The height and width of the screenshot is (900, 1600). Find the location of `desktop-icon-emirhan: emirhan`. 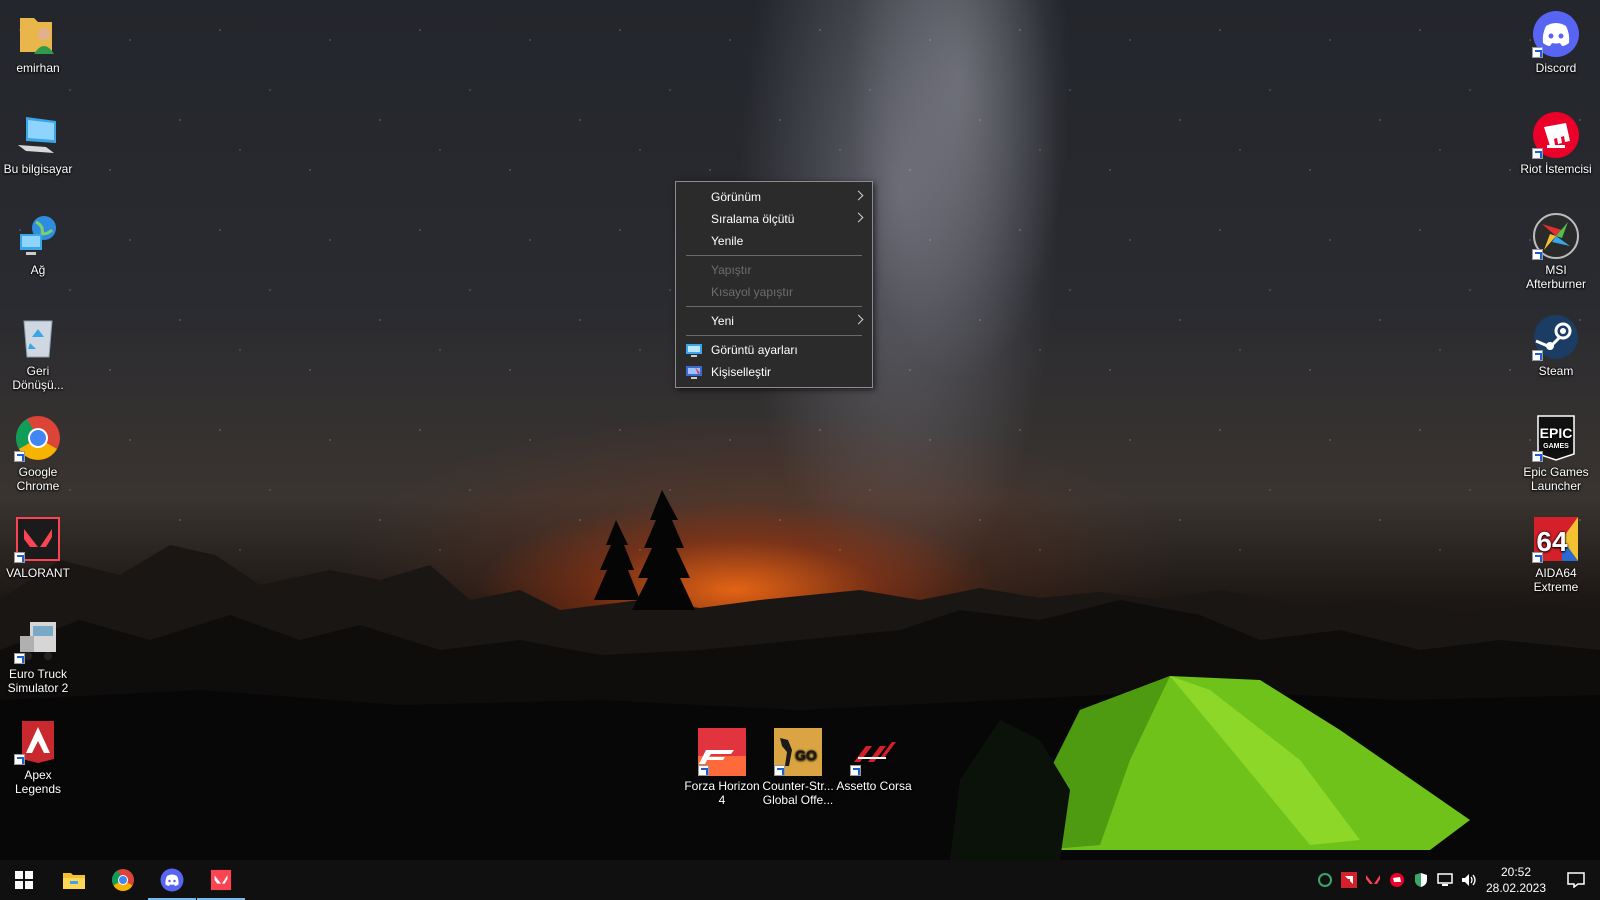

desktop-icon-emirhan: emirhan is located at coordinates (38, 42).